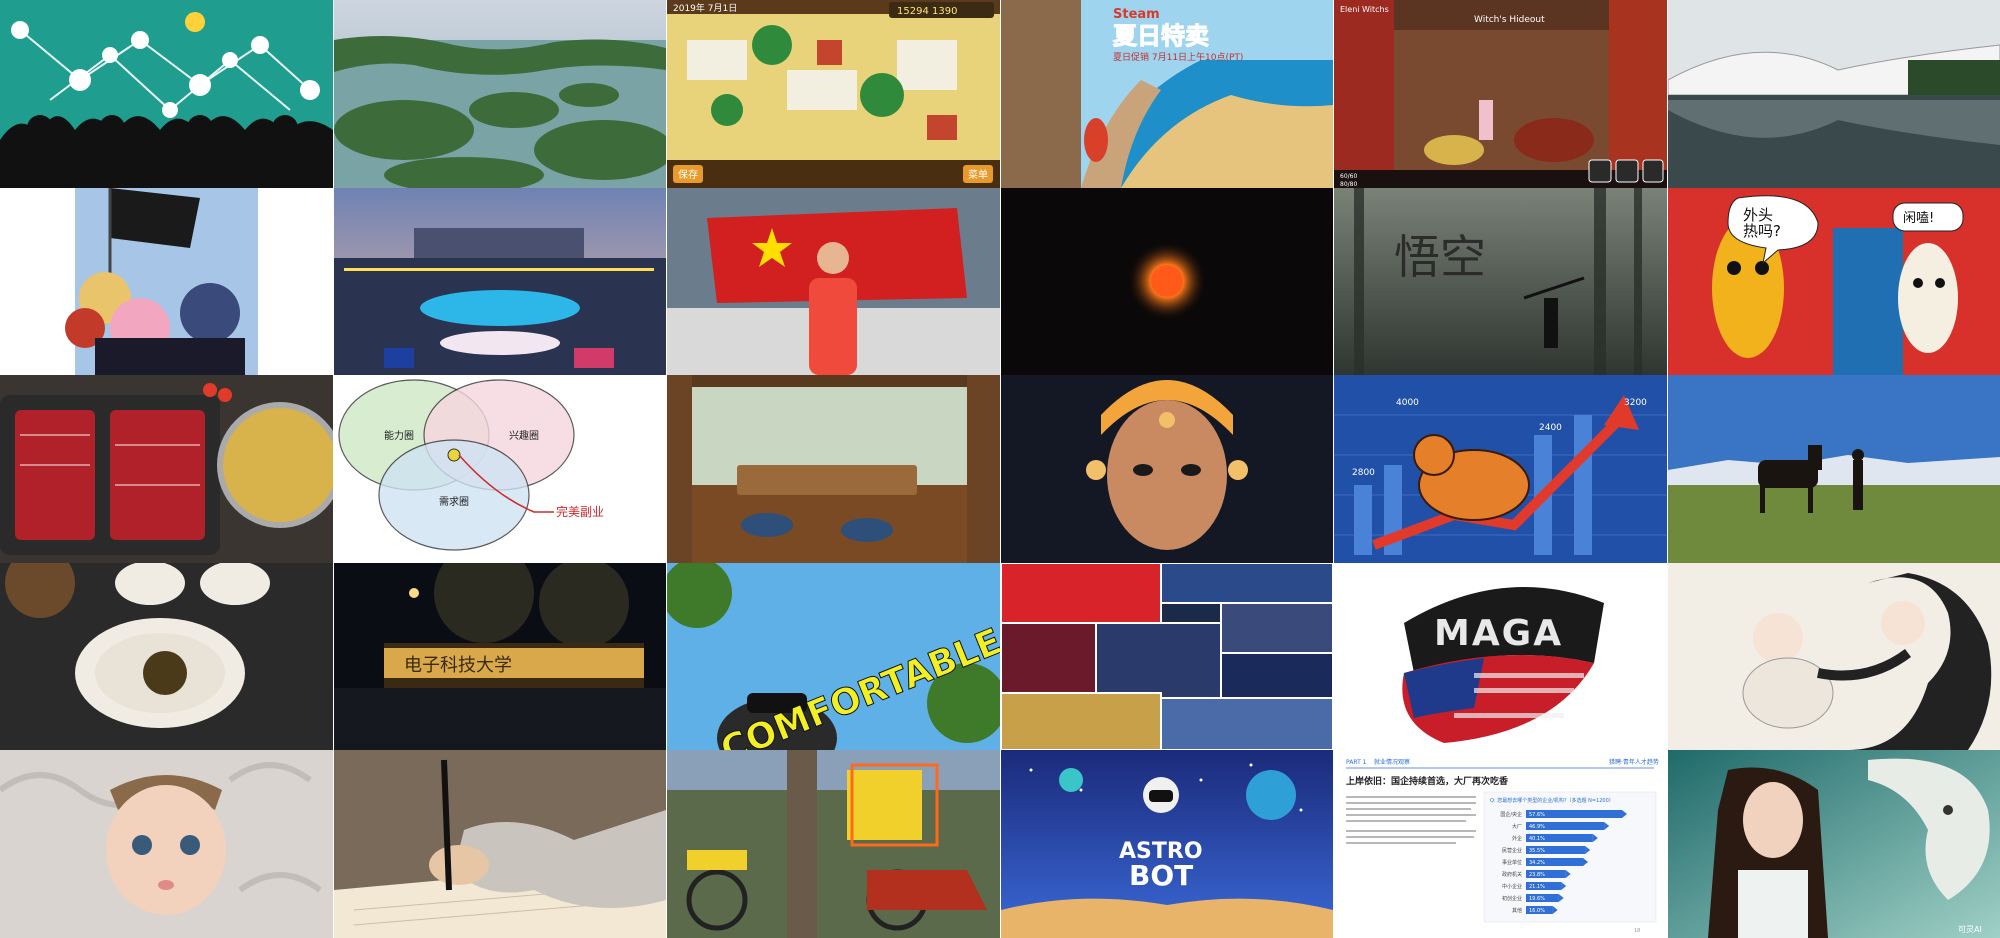  What do you see at coordinates (1440, 257) in the screenshot?
I see `wukong-calligraphy-text: 悟空` at bounding box center [1440, 257].